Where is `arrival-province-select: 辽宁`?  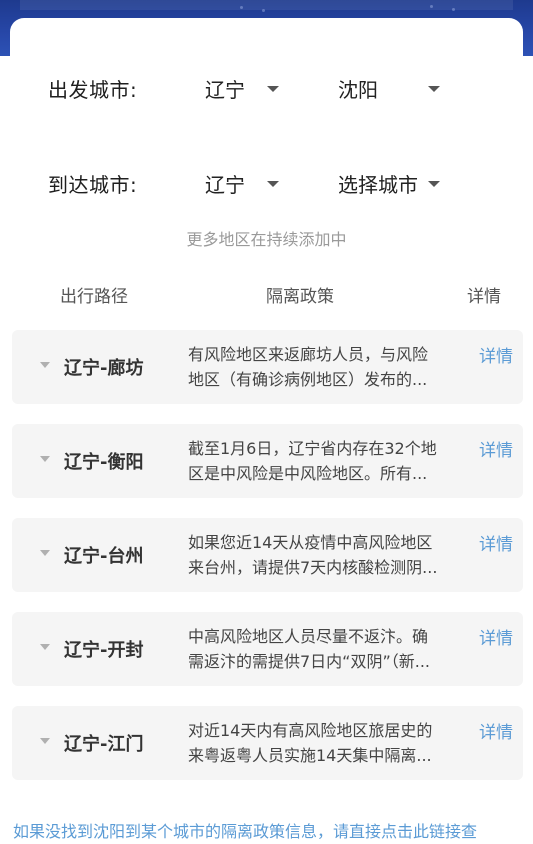
arrival-province-select: 辽宁 is located at coordinates (242, 183).